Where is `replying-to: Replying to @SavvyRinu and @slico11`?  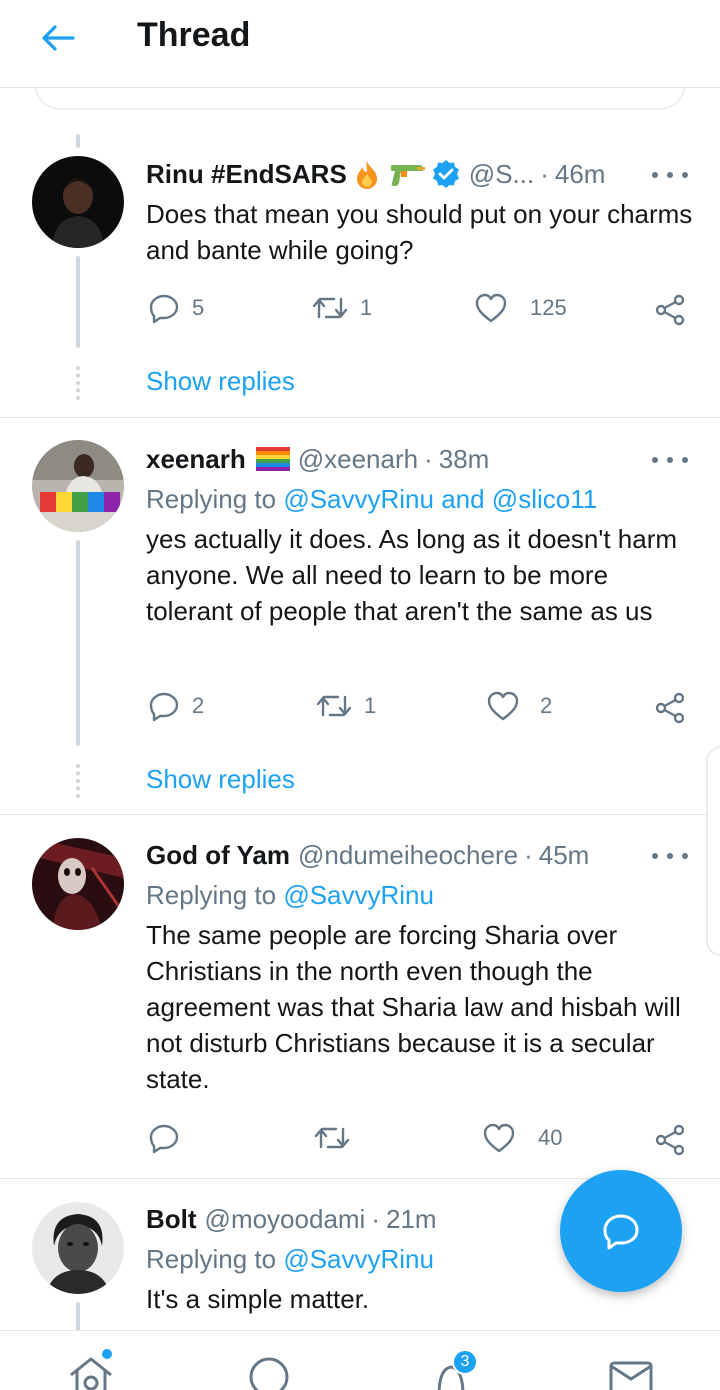
replying-to: Replying to @SavvyRinu and @slico11 is located at coordinates (371, 499).